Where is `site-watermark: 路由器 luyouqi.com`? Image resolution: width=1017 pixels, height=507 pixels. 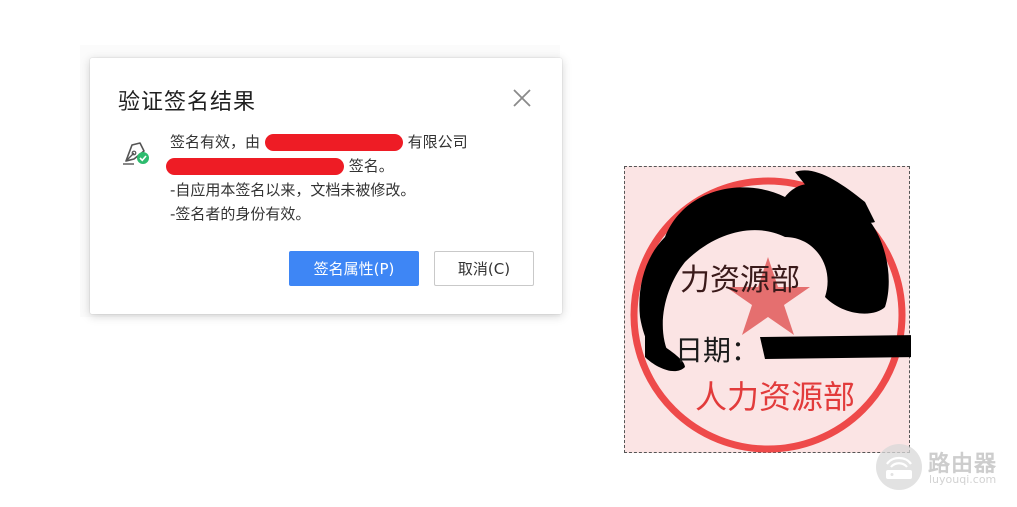 site-watermark: 路由器 luyouqi.com is located at coordinates (944, 467).